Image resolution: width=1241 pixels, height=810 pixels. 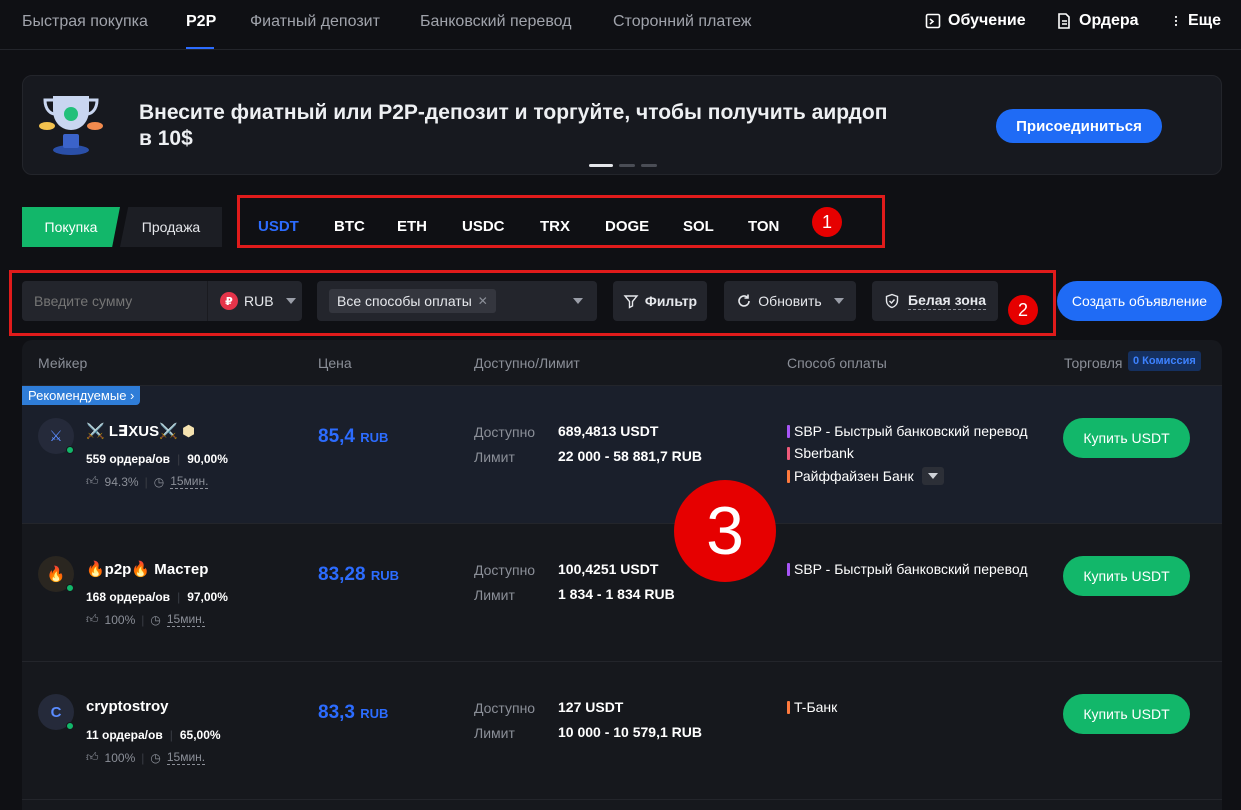 I want to click on order-count: 11 ордера/ов, so click(x=124, y=735).